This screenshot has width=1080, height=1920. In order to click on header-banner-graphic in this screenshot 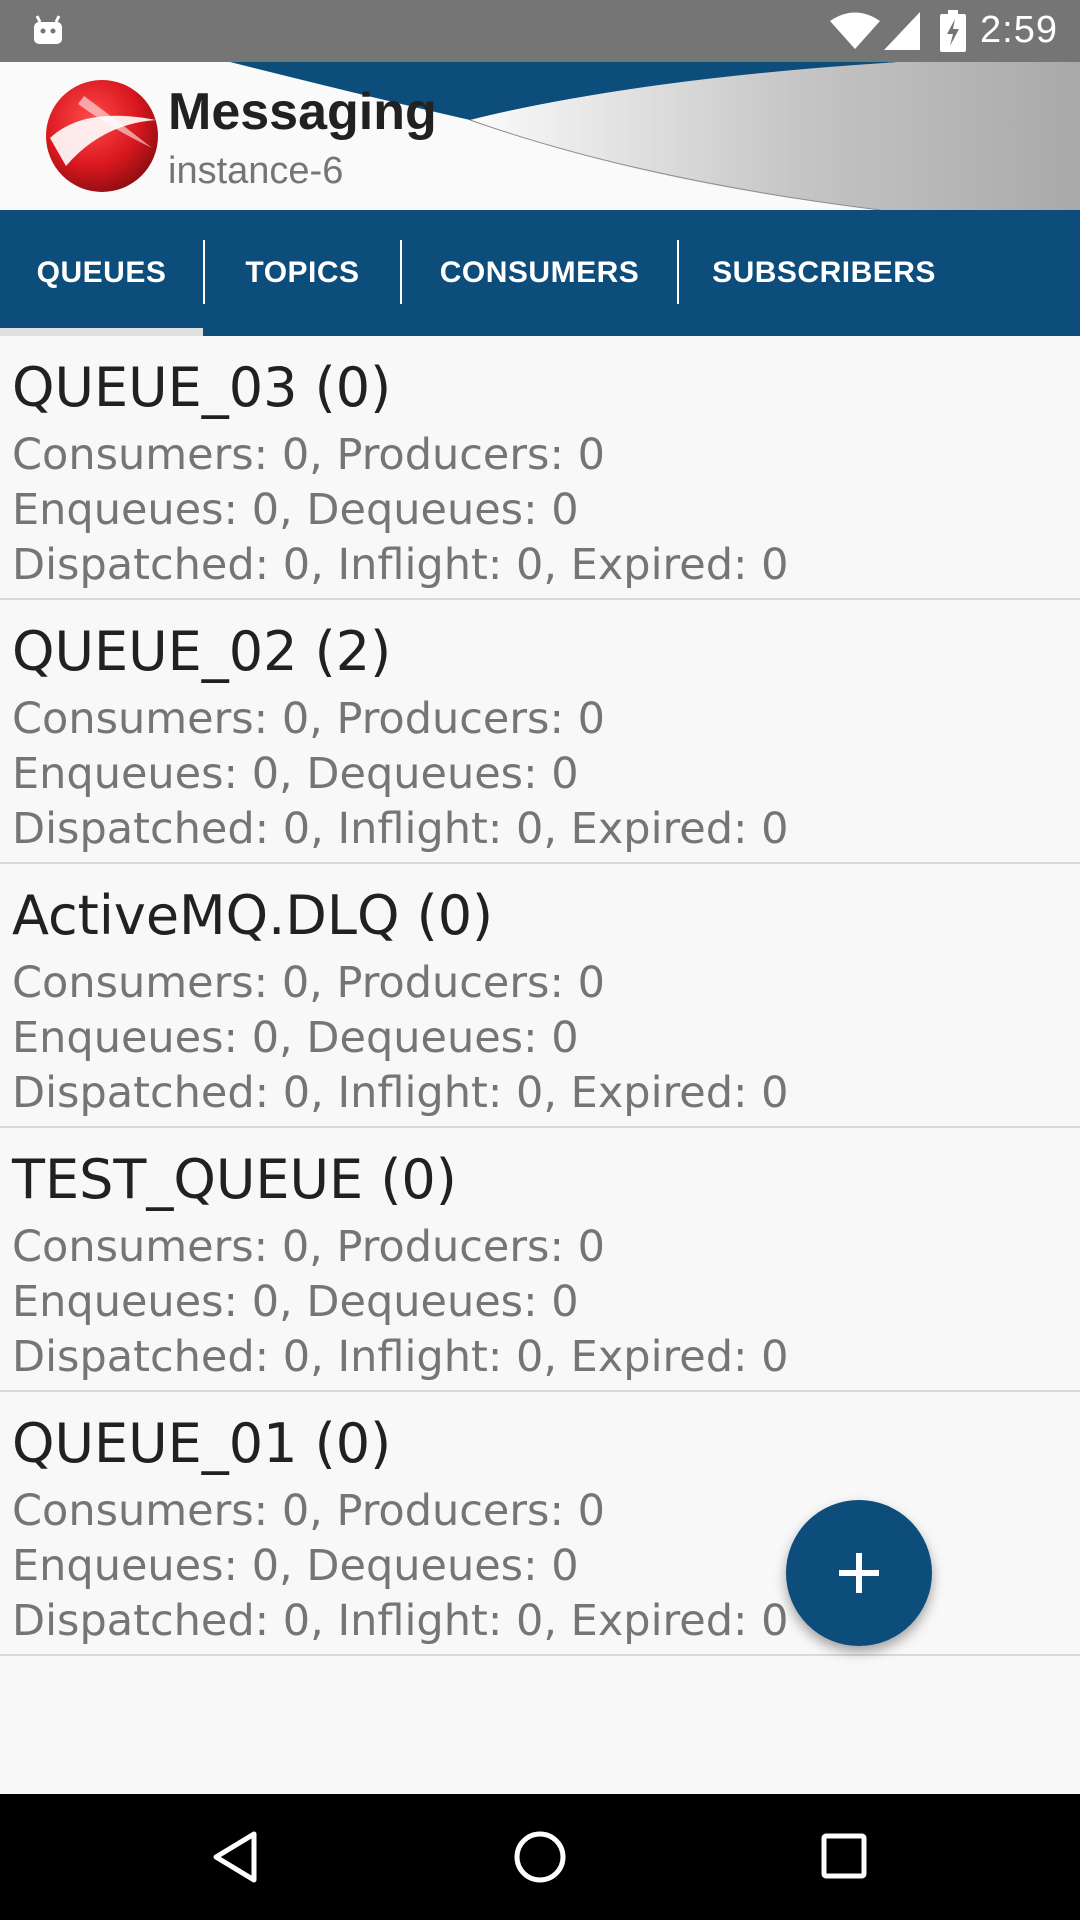, I will do `click(655, 136)`.